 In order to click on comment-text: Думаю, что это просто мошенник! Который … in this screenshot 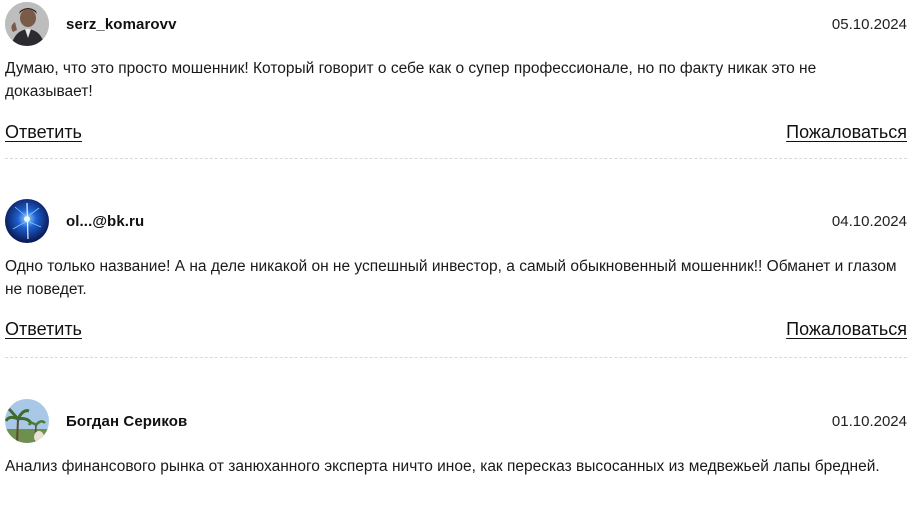, I will do `click(411, 80)`.